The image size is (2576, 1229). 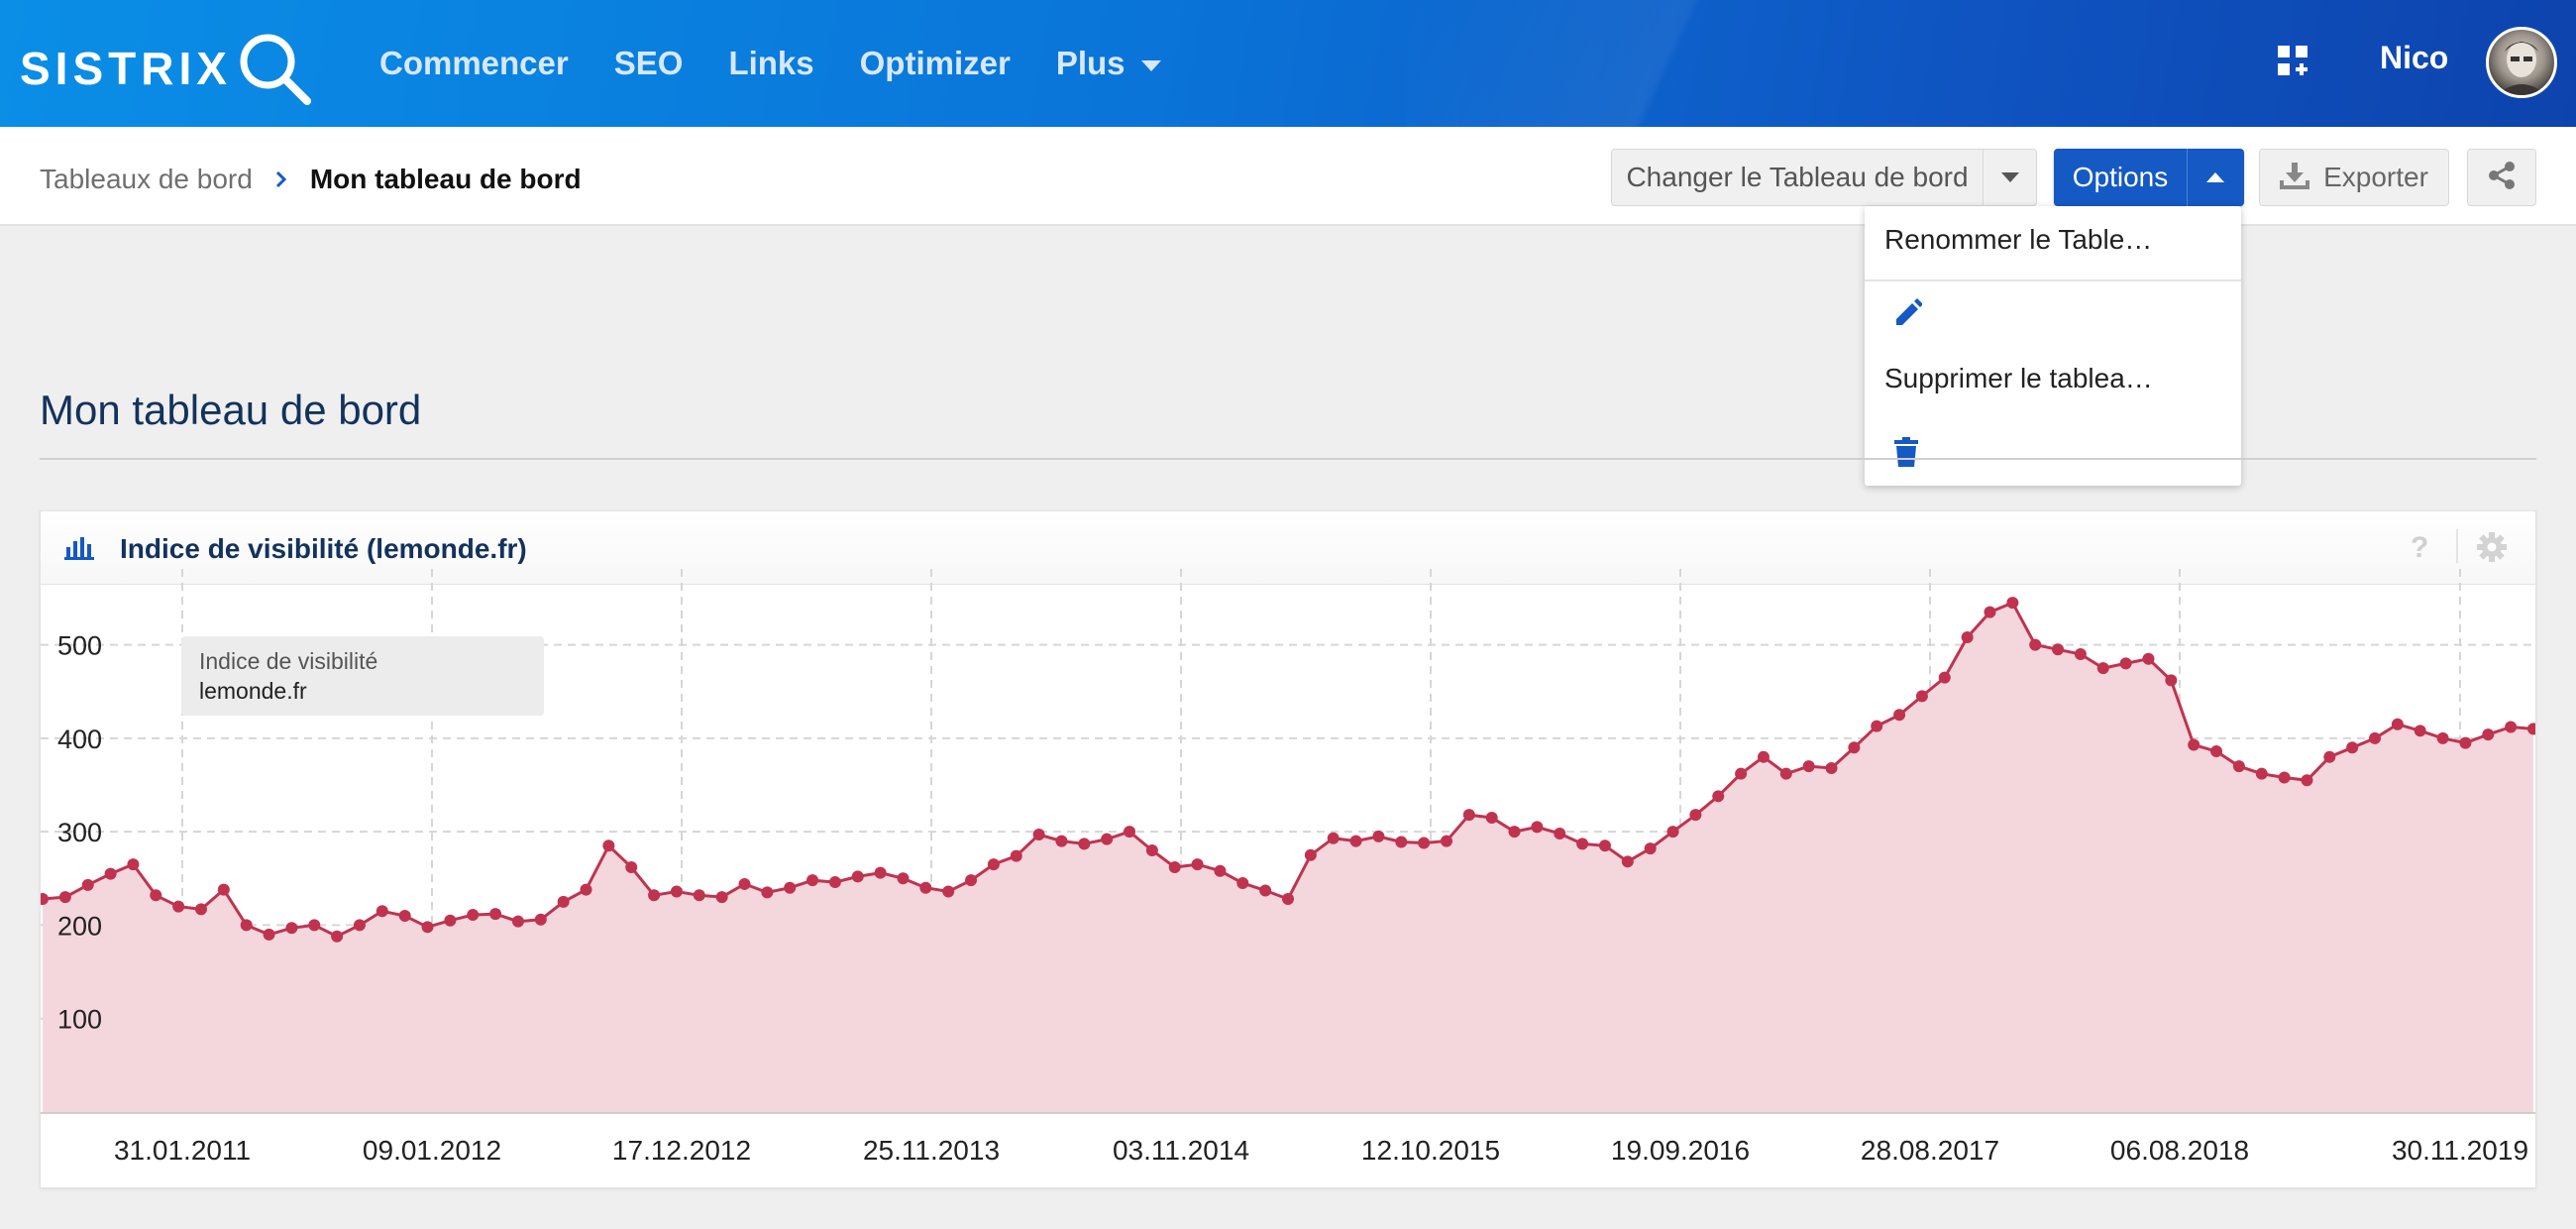 I want to click on add-widget-icon, so click(x=2292, y=60).